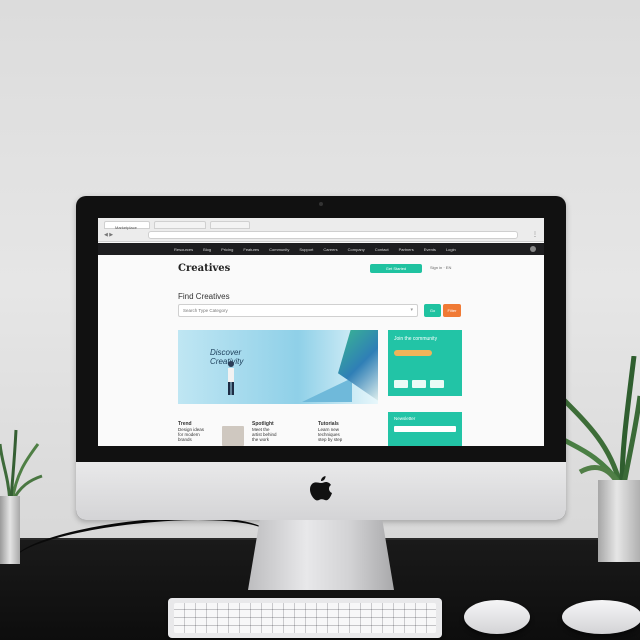 The width and height of the screenshot is (640, 640). Describe the element at coordinates (231, 378) in the screenshot. I see `person-illustration-icon` at that location.